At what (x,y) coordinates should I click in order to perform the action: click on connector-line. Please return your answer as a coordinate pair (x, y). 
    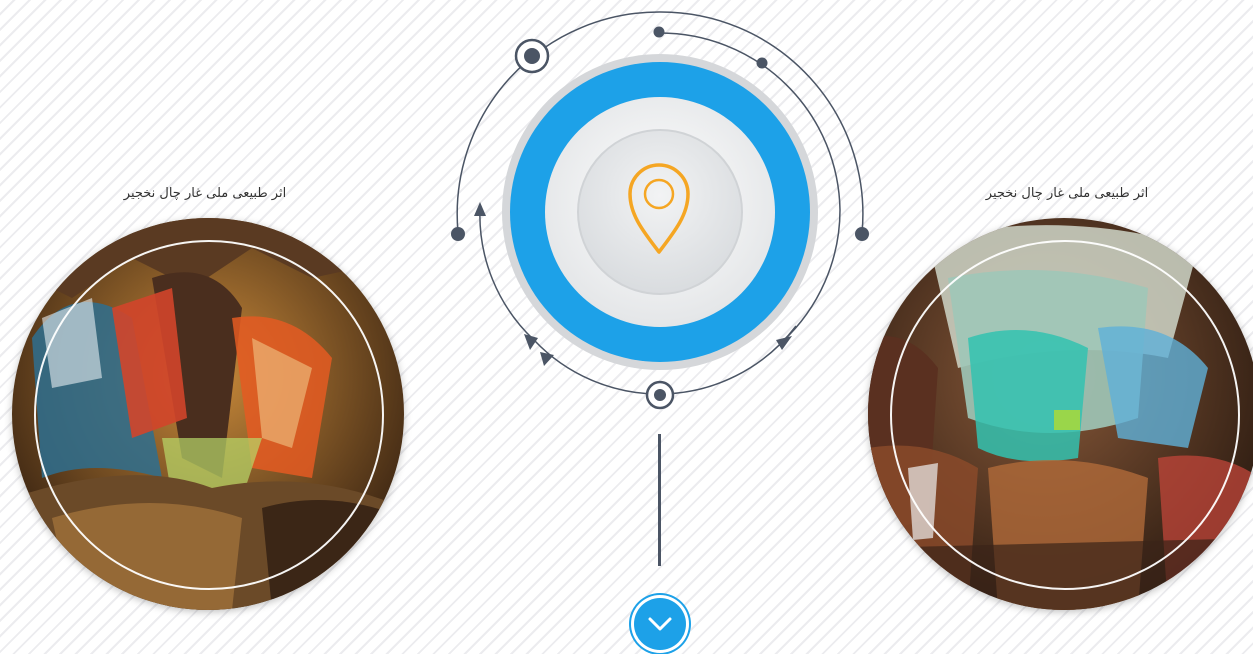
    Looking at the image, I should click on (659, 500).